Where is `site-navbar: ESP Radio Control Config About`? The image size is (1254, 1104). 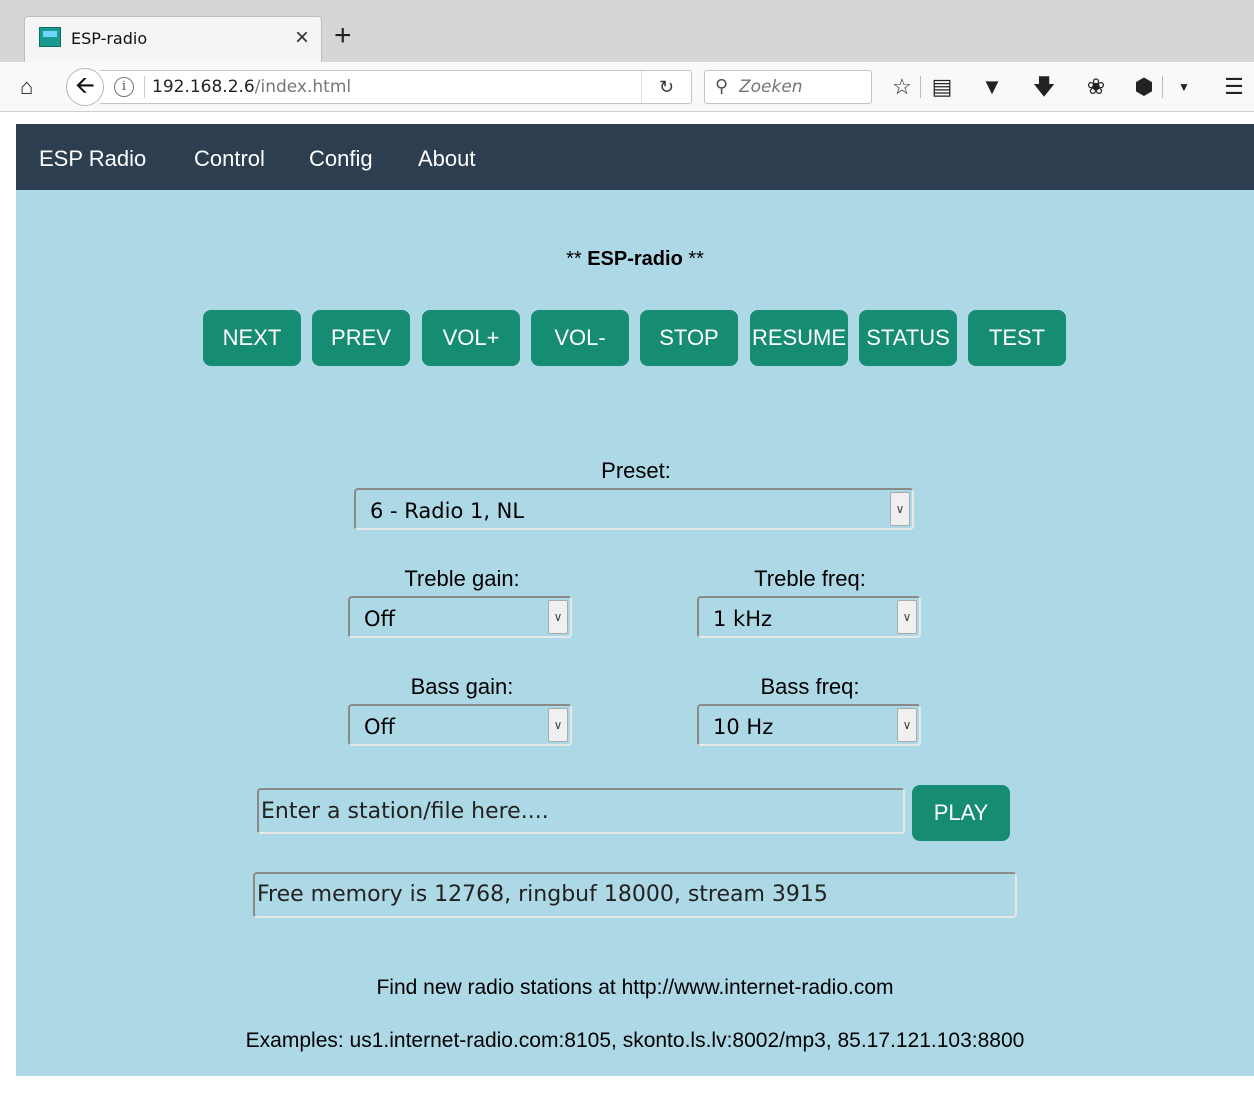 site-navbar: ESP Radio Control Config About is located at coordinates (635, 157).